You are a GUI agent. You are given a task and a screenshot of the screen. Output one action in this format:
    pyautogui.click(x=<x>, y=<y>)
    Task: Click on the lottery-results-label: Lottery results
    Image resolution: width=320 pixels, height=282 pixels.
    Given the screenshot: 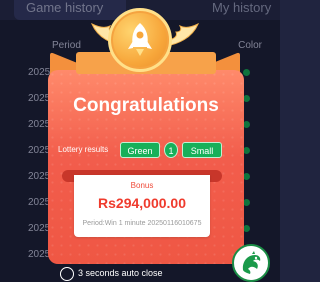 What is the action you would take?
    pyautogui.click(x=83, y=149)
    